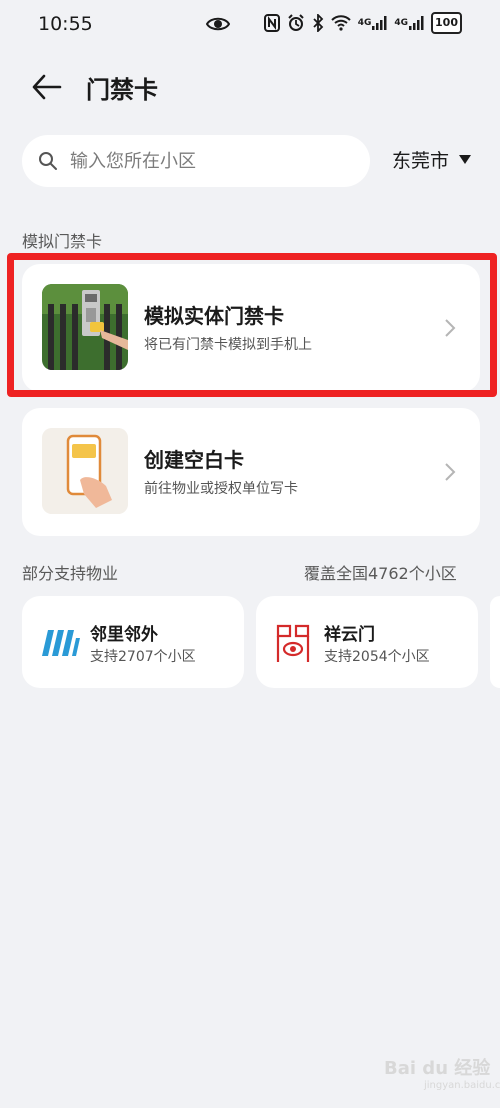 The height and width of the screenshot is (1108, 500). I want to click on caret-down-icon, so click(465, 159).